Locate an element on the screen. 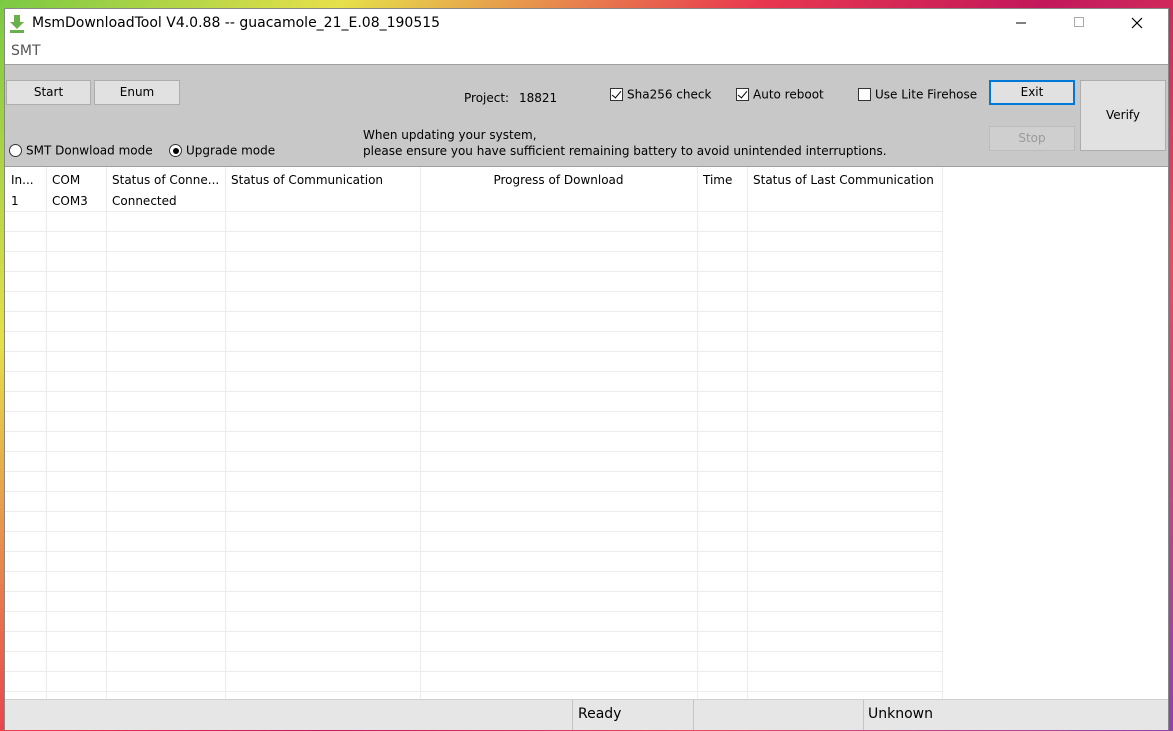  minimize-button is located at coordinates (1021, 24).